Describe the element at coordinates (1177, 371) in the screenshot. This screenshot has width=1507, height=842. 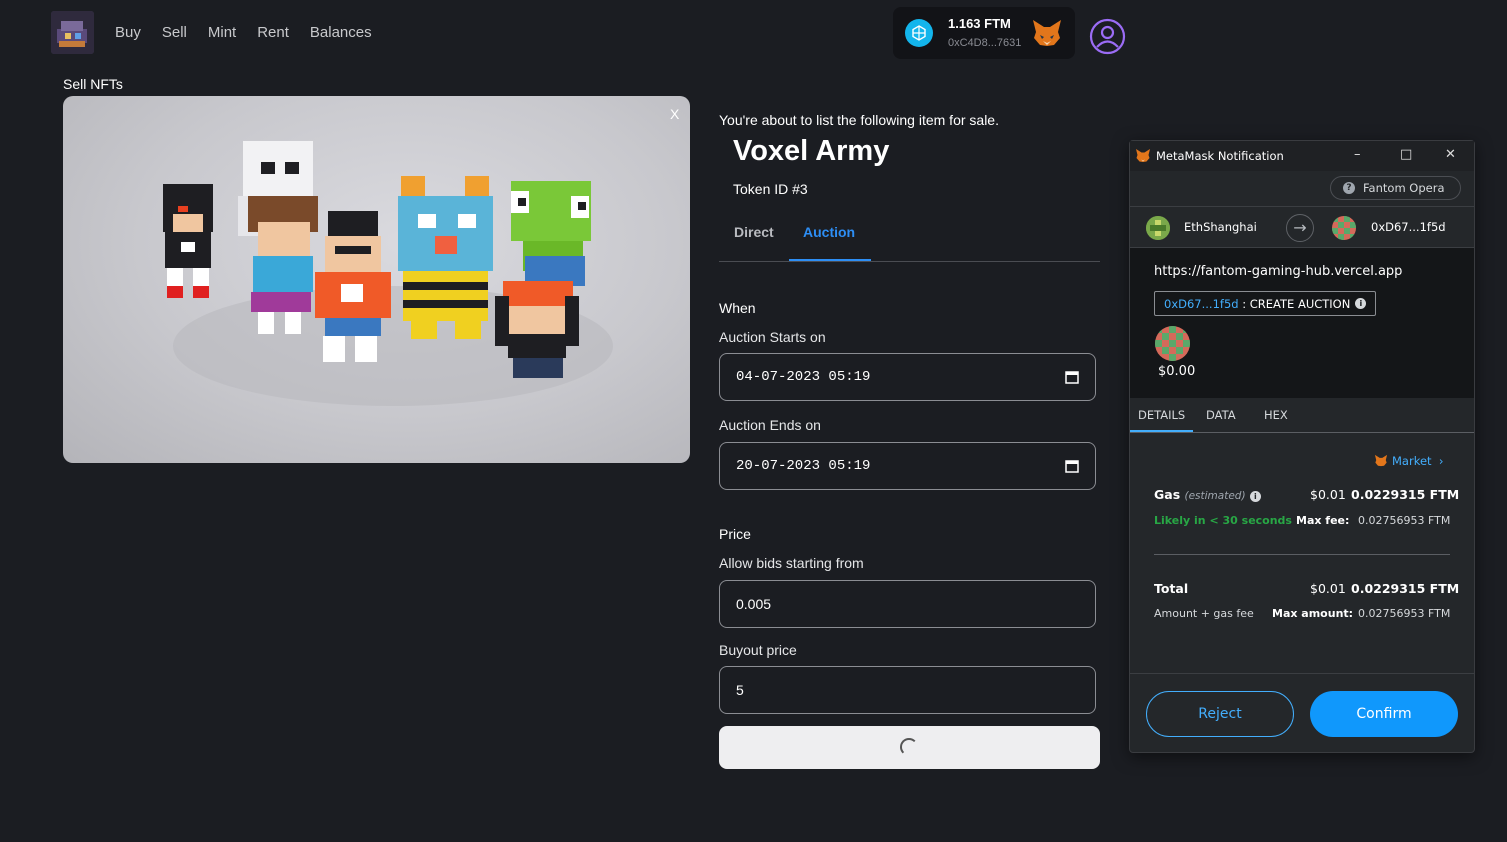
I see `transaction-amount: $0.00` at that location.